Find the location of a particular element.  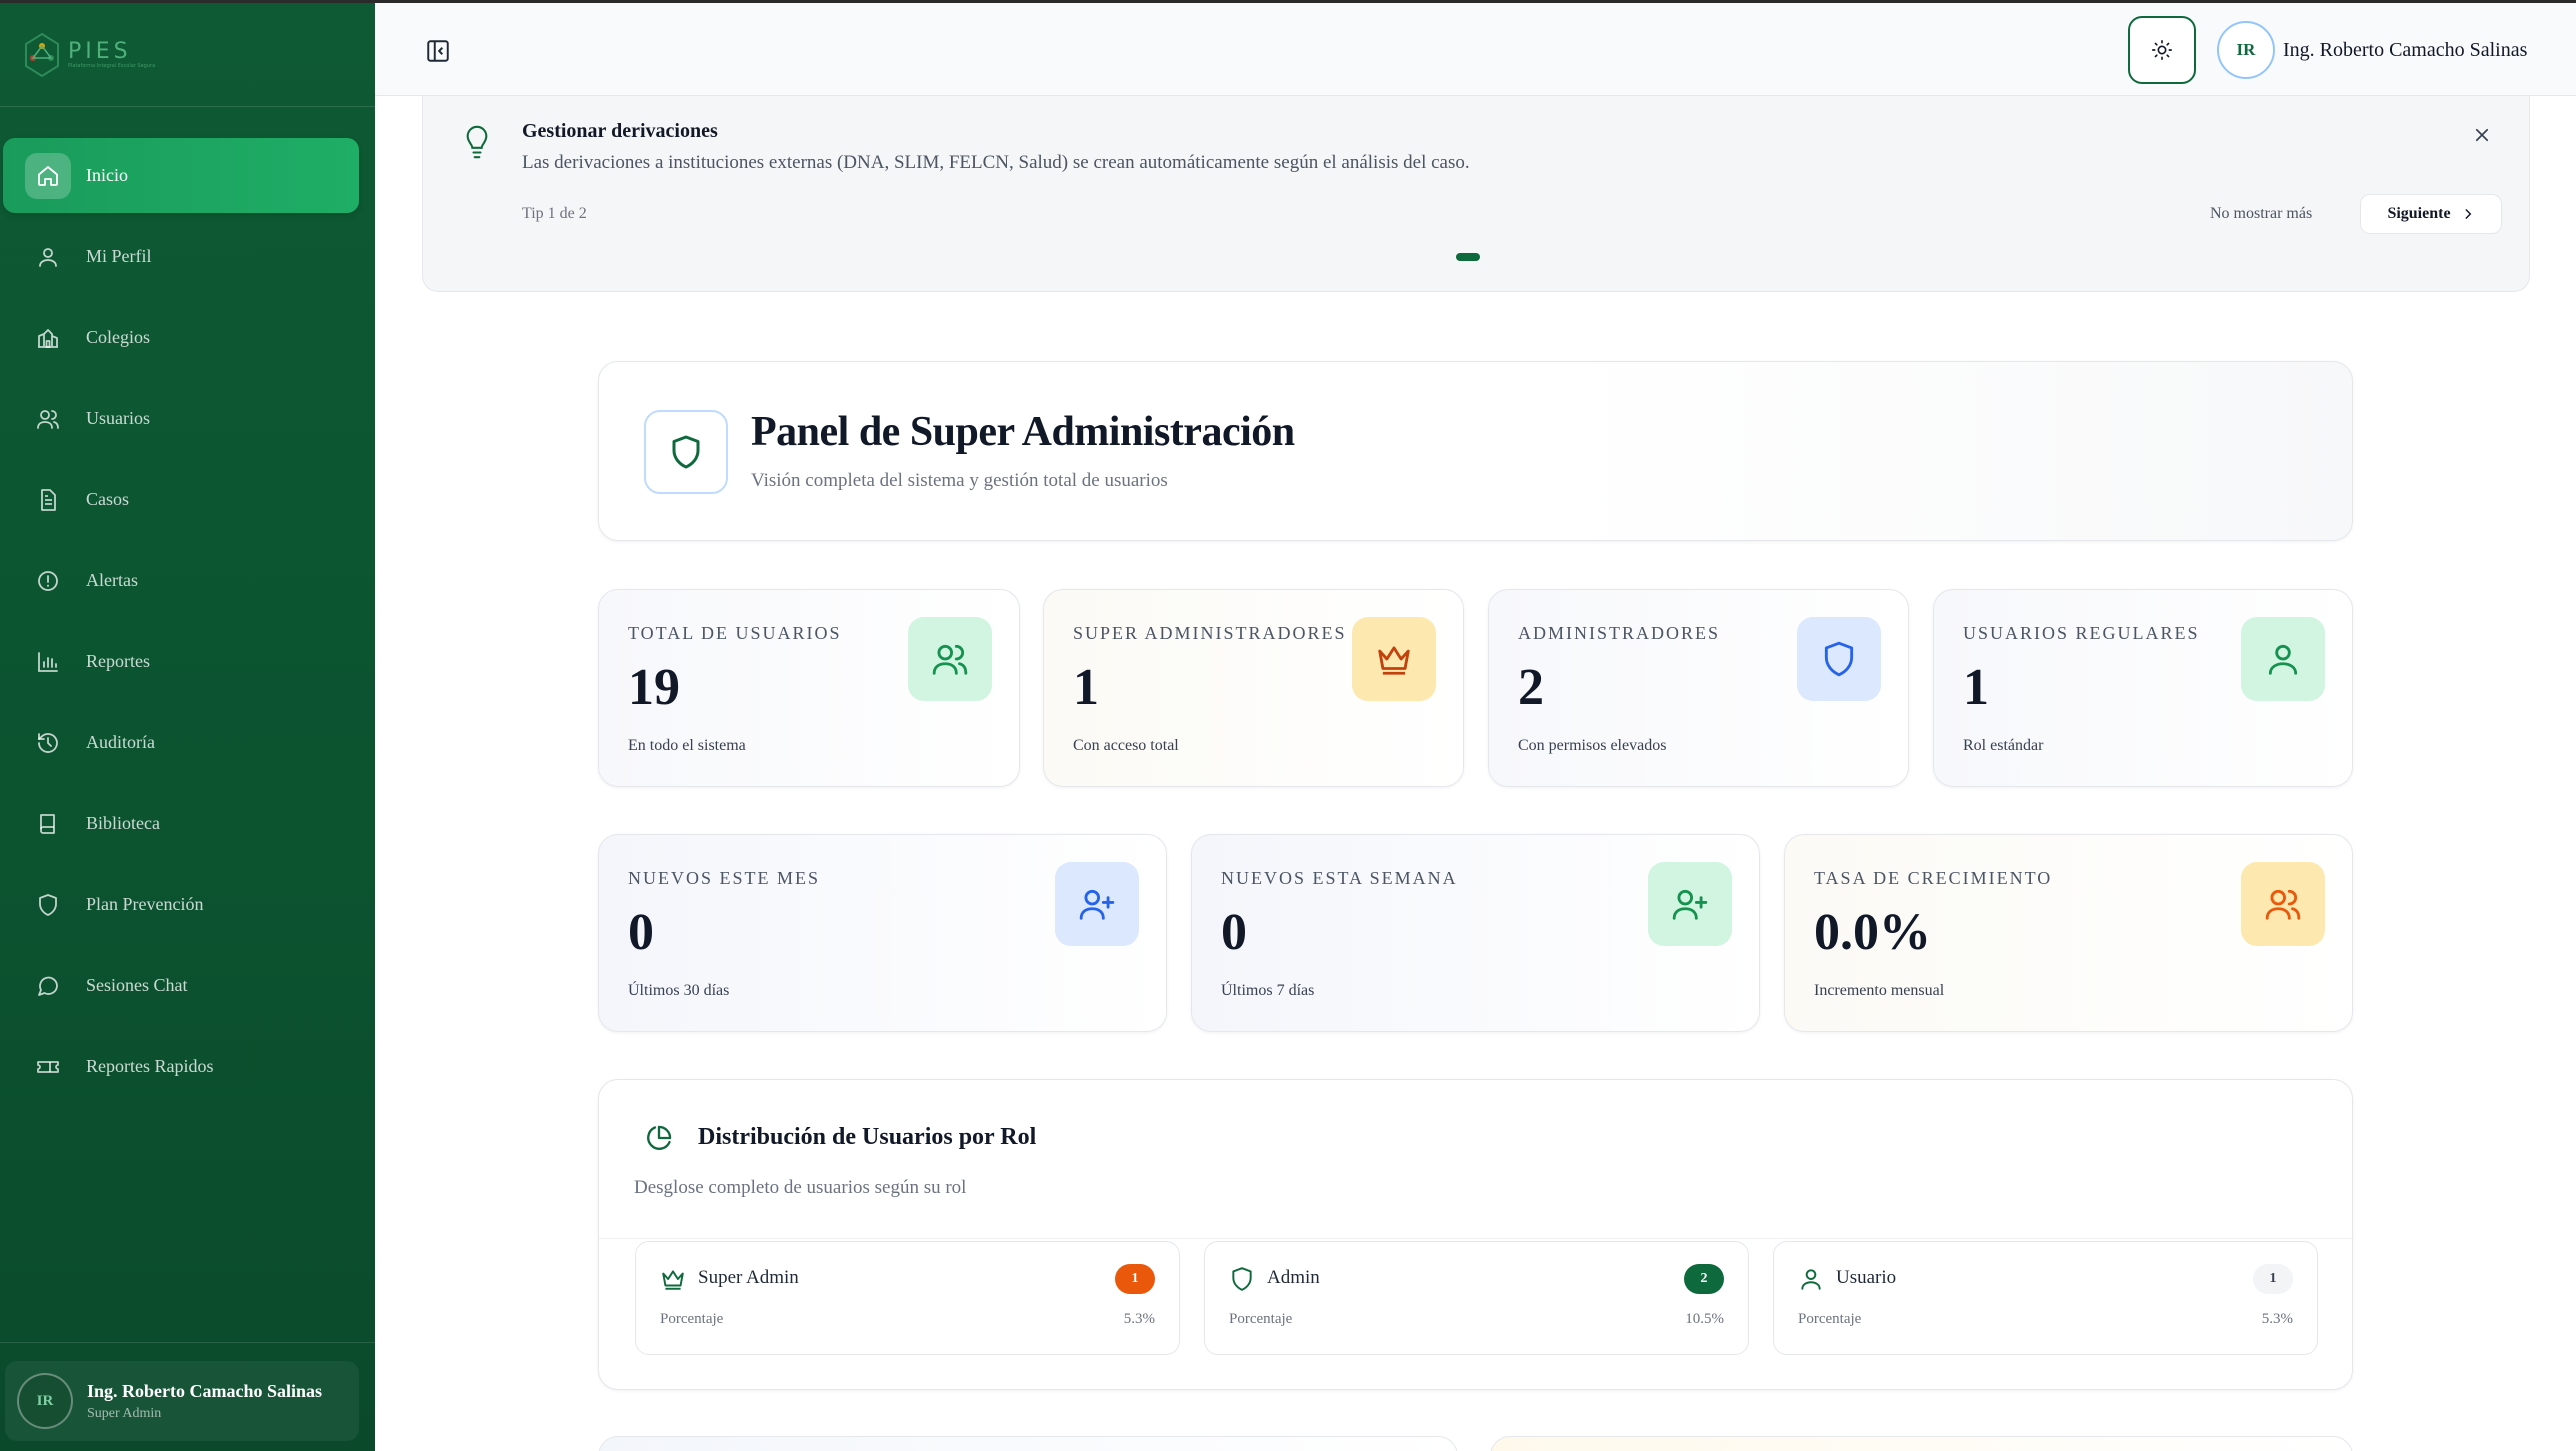

role-card-admin: Admin 2 Porcentaje 10.5% is located at coordinates (1476, 1298).